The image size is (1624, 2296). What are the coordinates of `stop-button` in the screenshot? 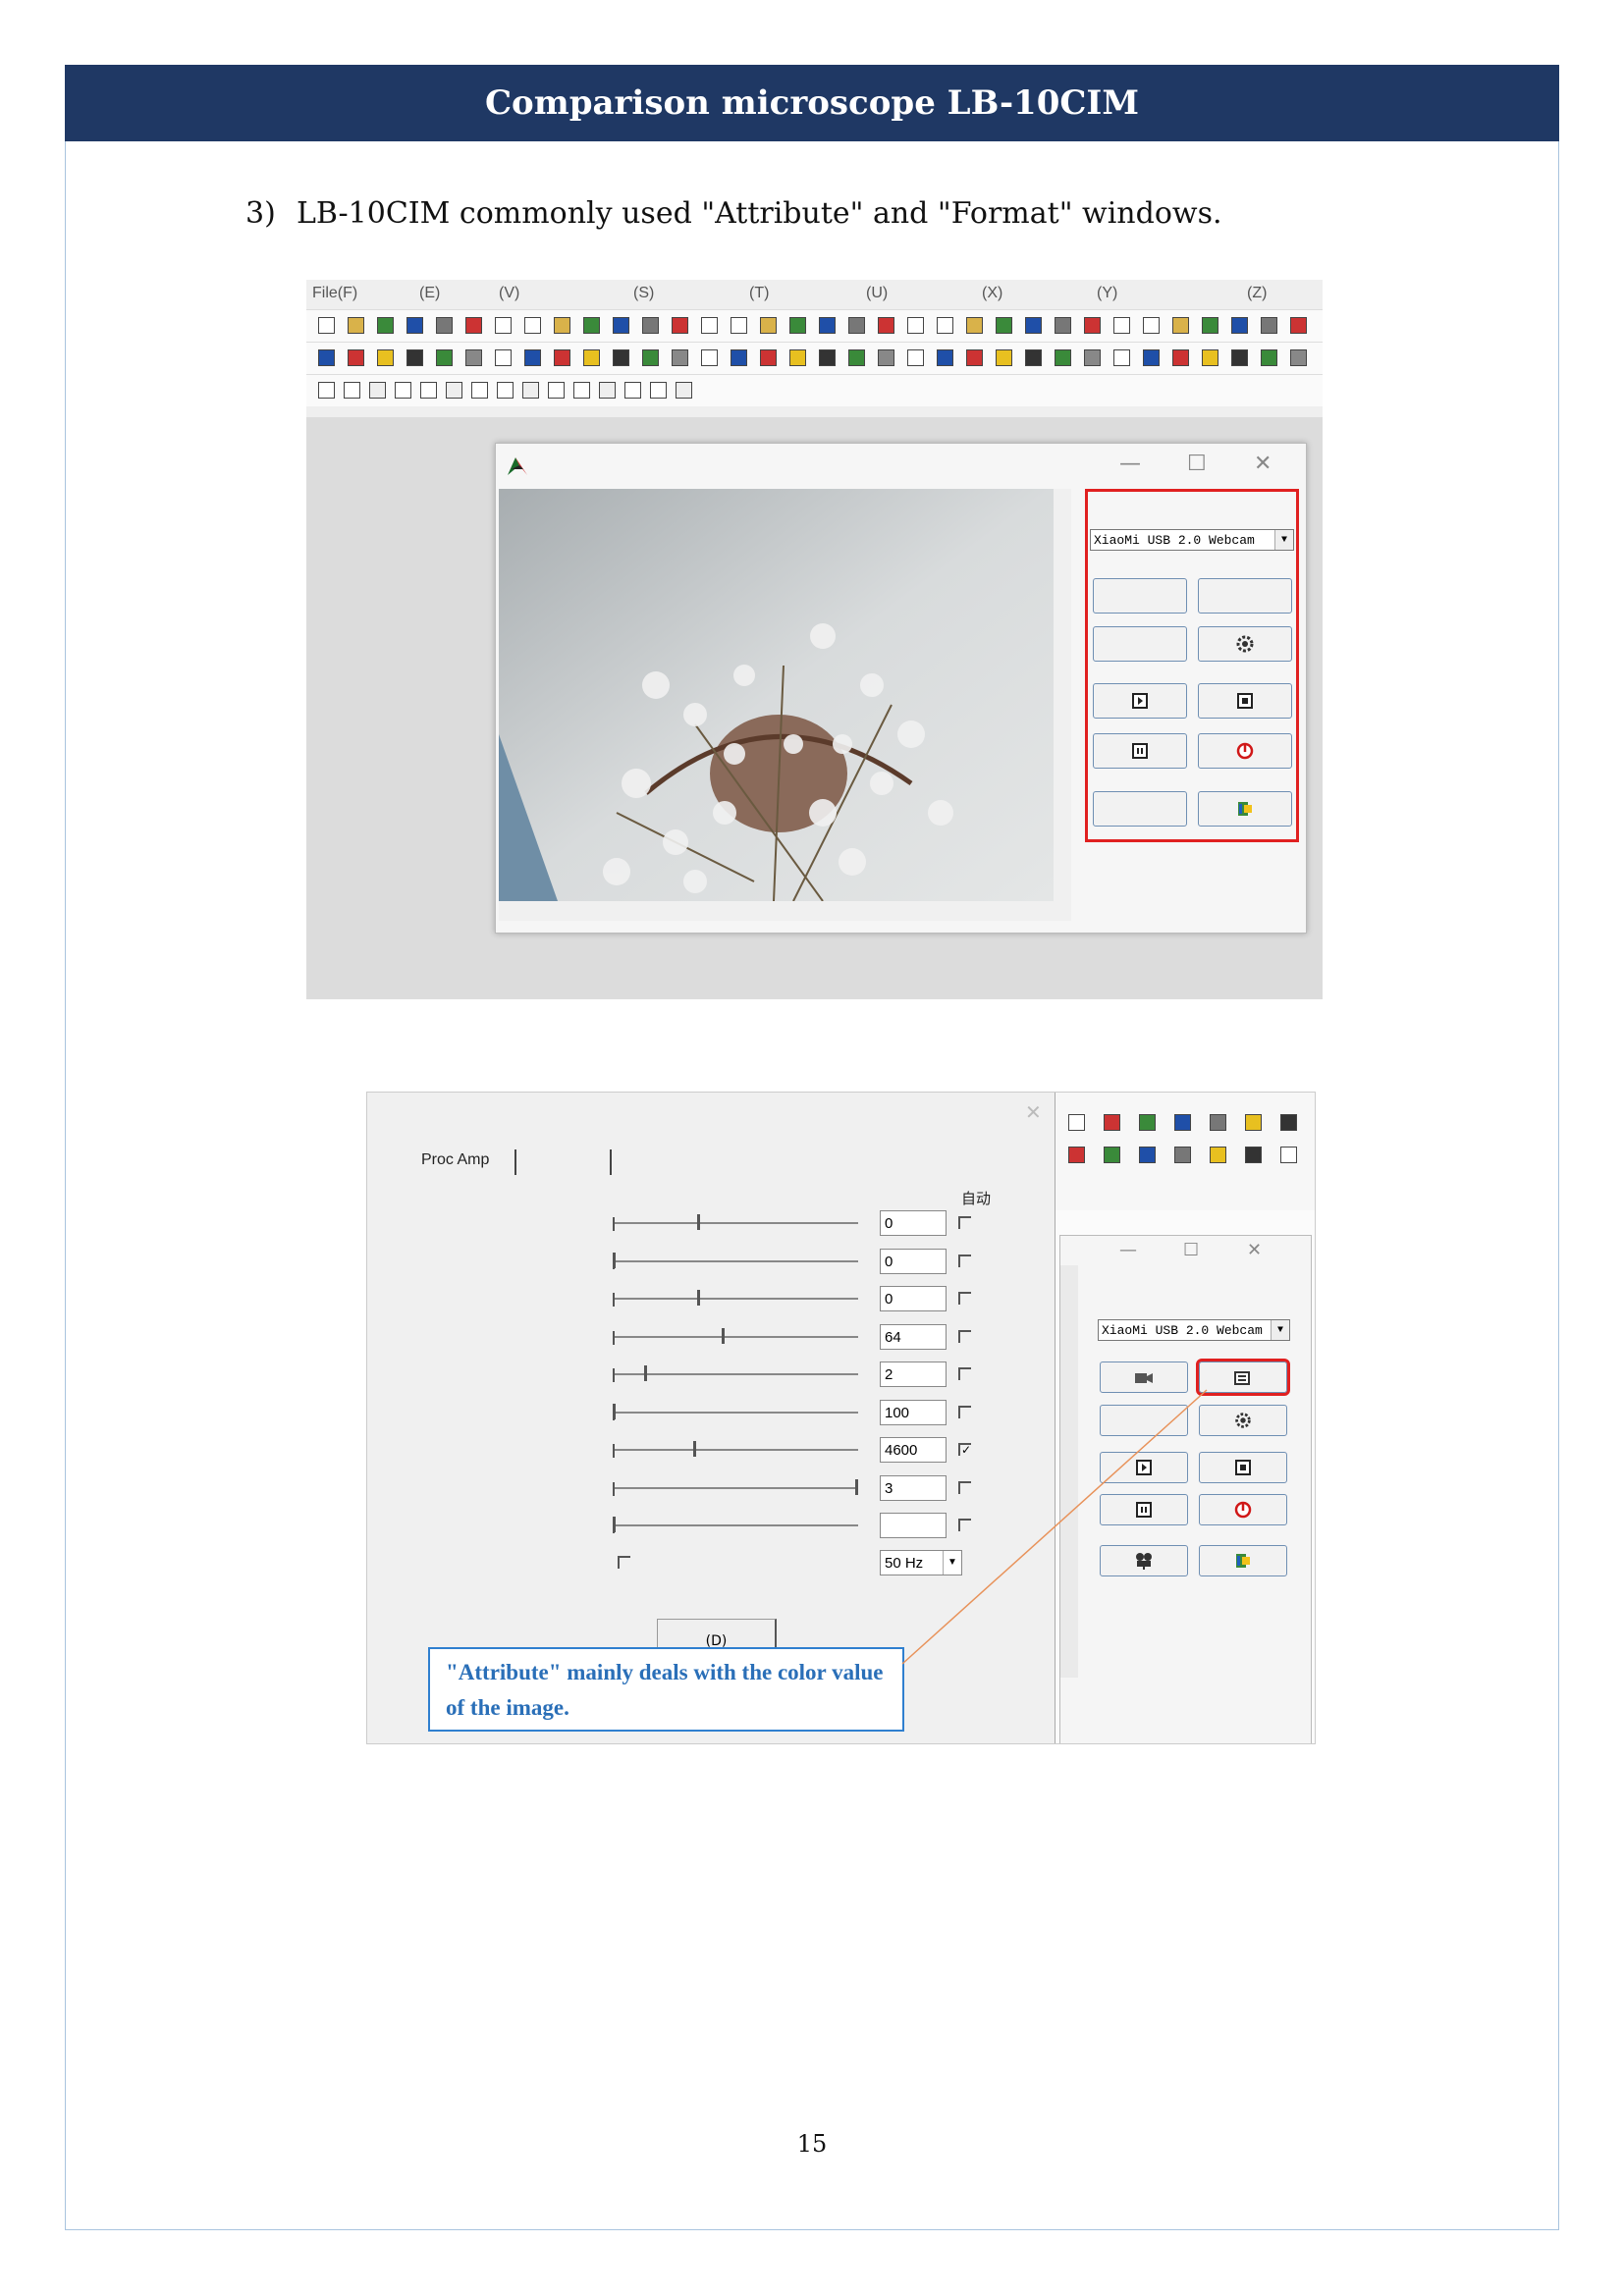 It's located at (1245, 701).